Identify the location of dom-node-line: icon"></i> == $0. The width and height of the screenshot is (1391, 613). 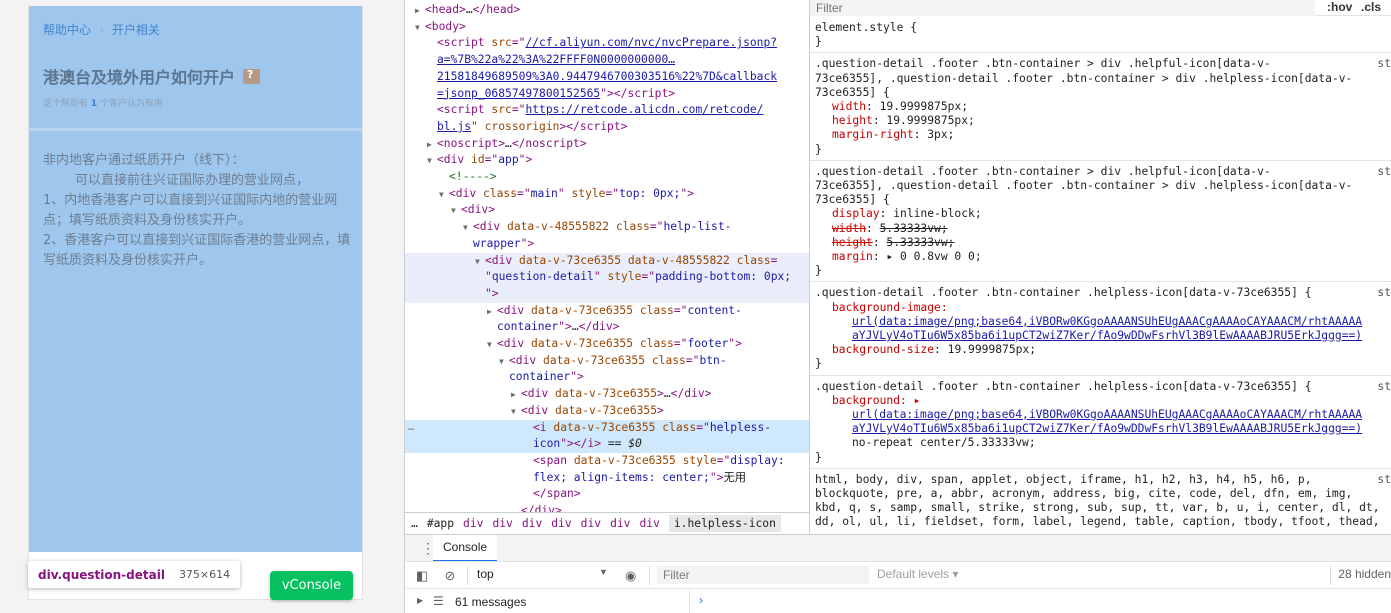
(607, 445).